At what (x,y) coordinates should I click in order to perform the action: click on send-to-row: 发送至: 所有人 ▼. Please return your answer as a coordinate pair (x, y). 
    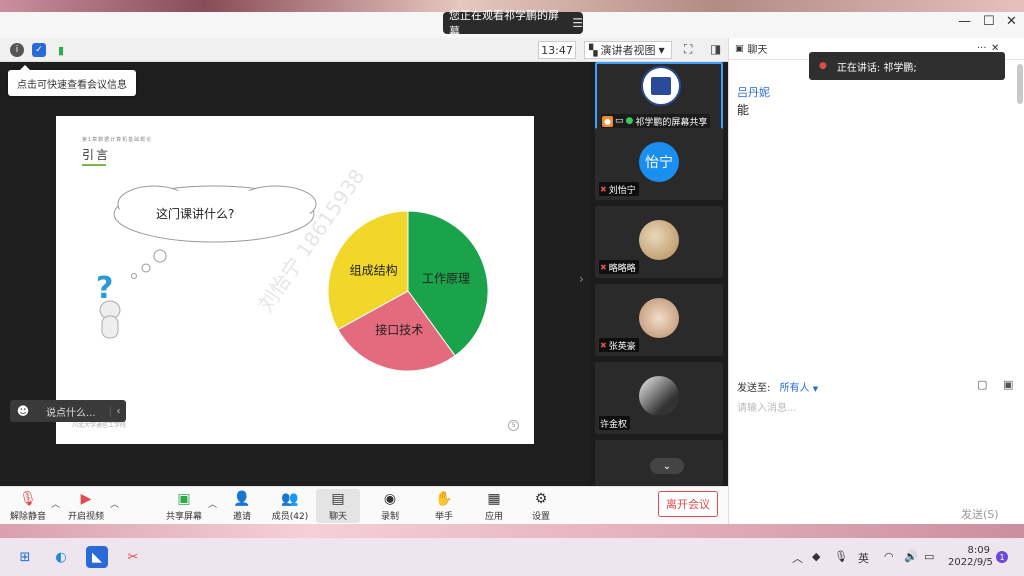
    Looking at the image, I should click on (777, 386).